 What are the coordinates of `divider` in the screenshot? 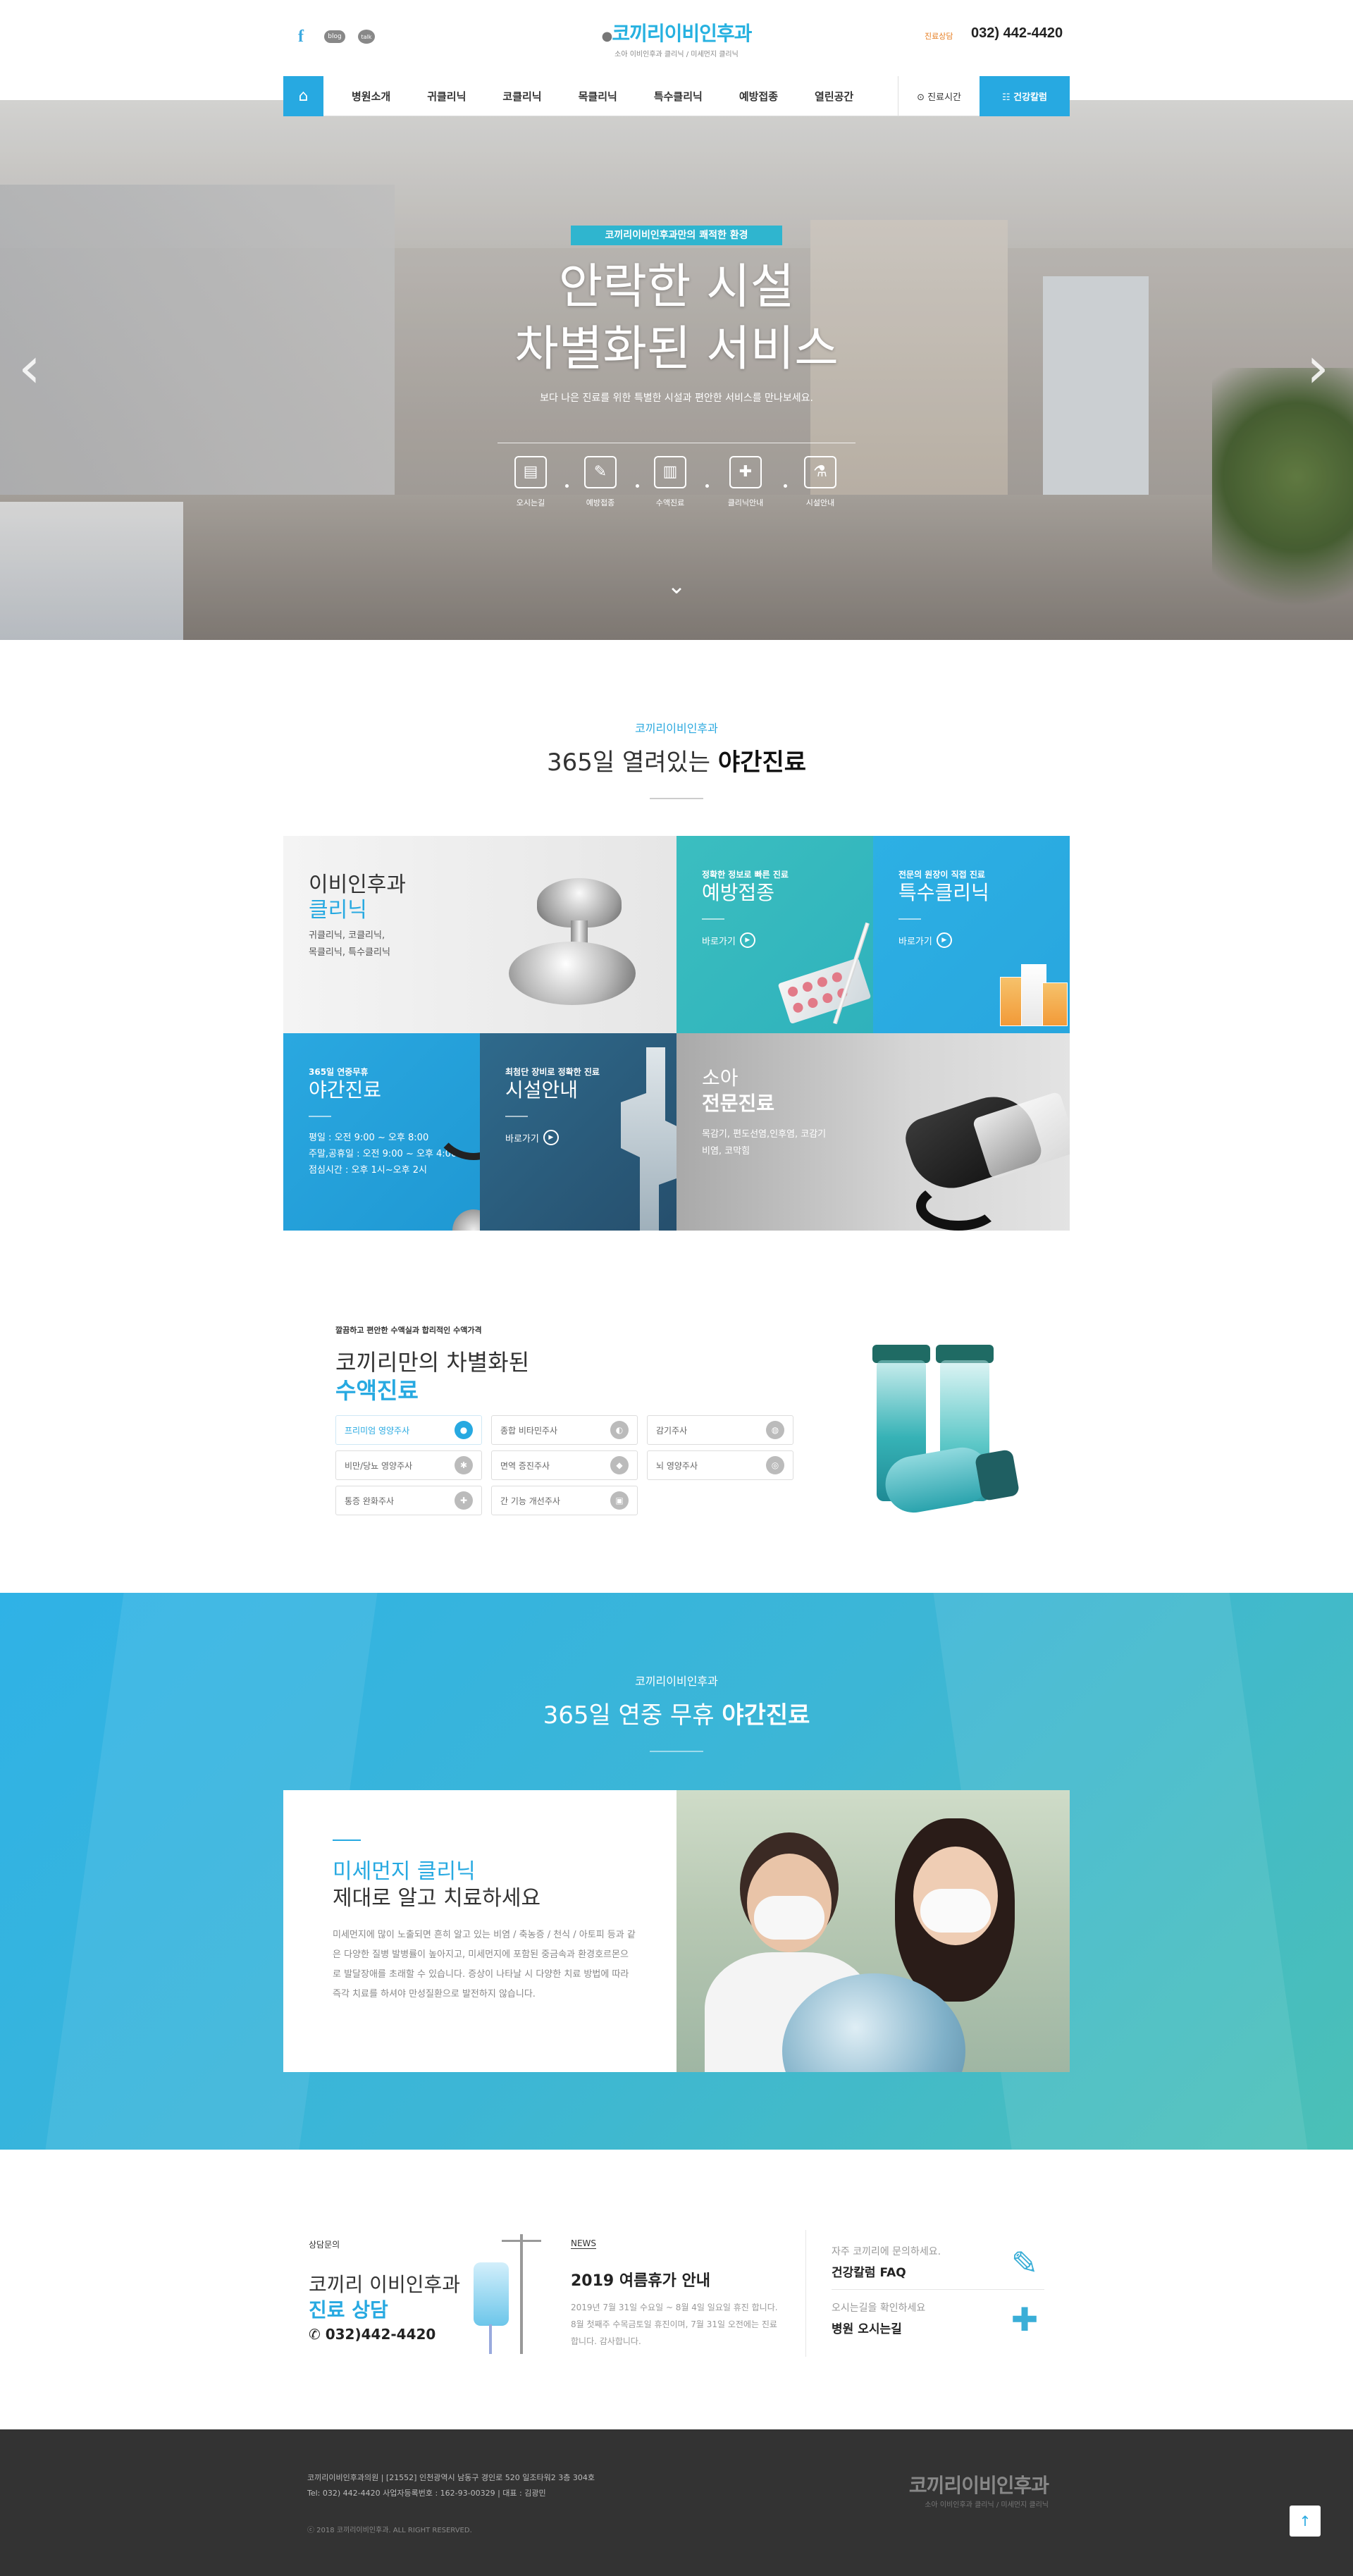 It's located at (938, 2289).